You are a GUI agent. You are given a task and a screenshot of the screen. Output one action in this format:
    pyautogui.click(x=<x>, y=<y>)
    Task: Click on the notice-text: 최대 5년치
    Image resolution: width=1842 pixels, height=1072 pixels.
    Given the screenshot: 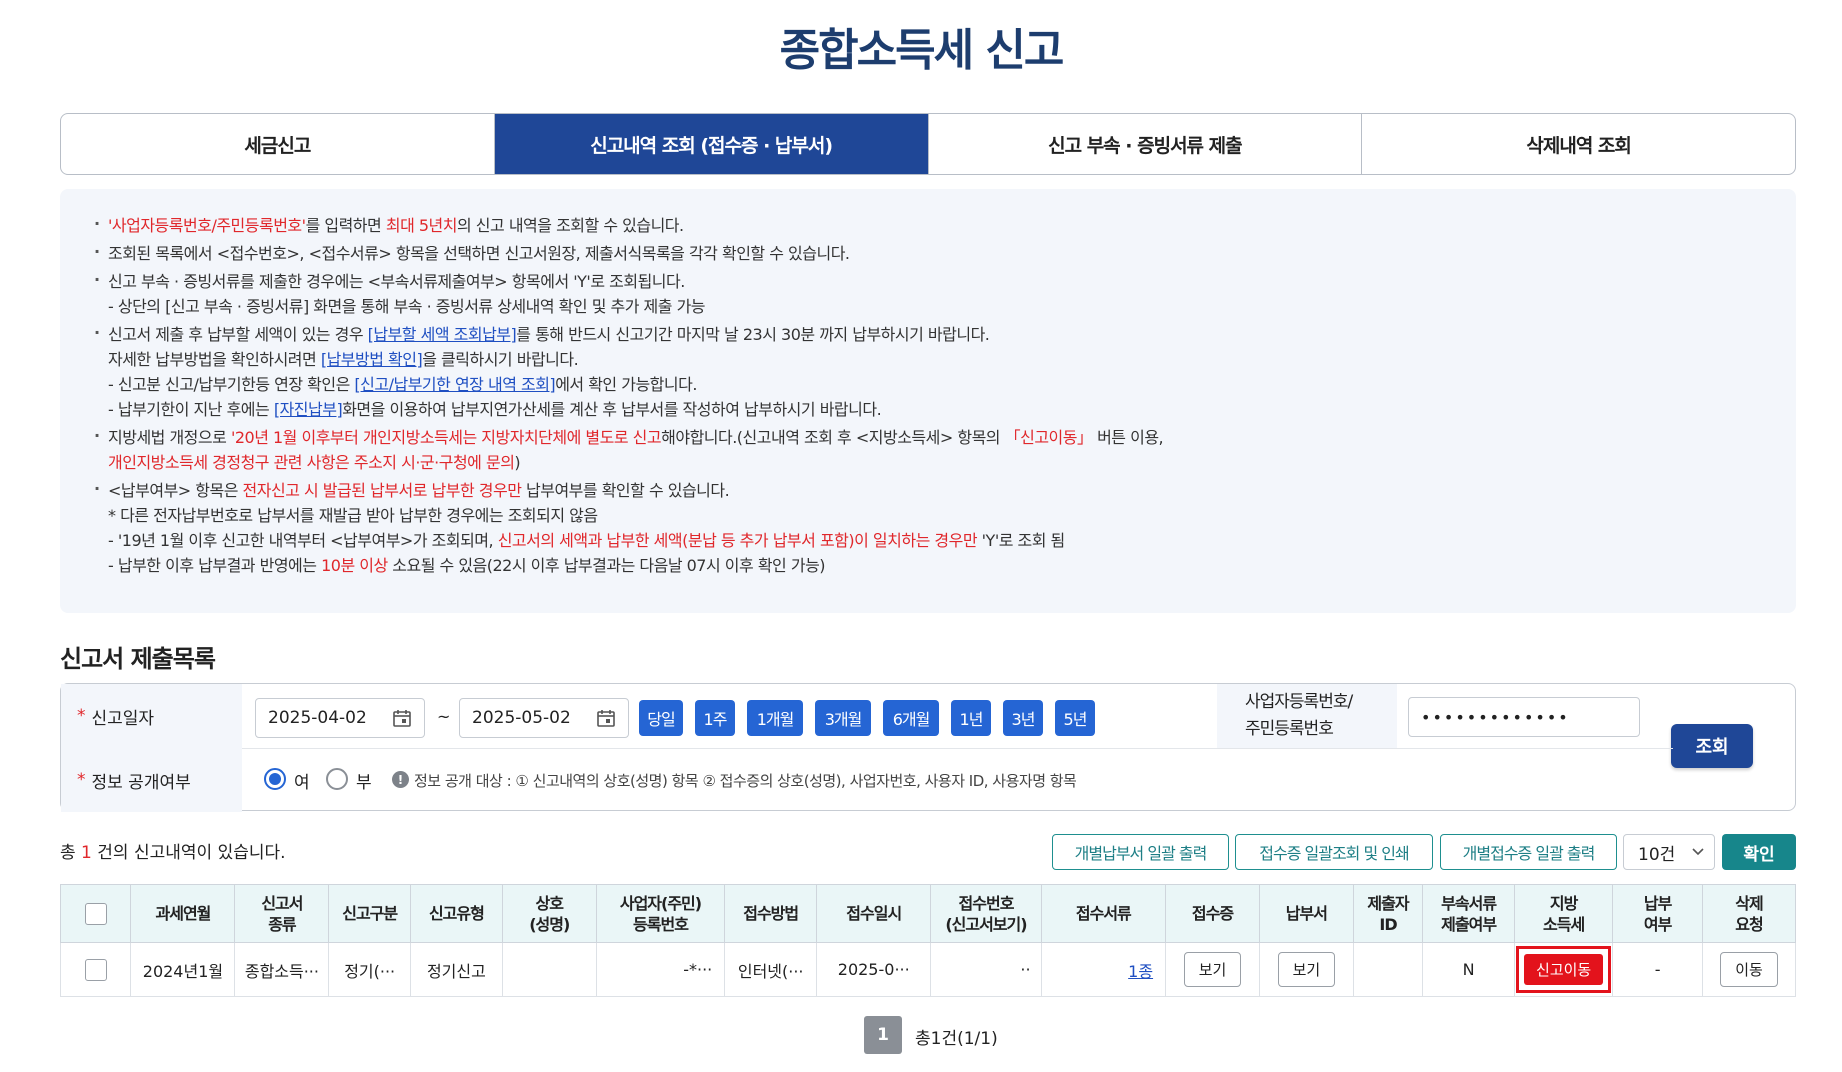 What is the action you would take?
    pyautogui.click(x=421, y=225)
    